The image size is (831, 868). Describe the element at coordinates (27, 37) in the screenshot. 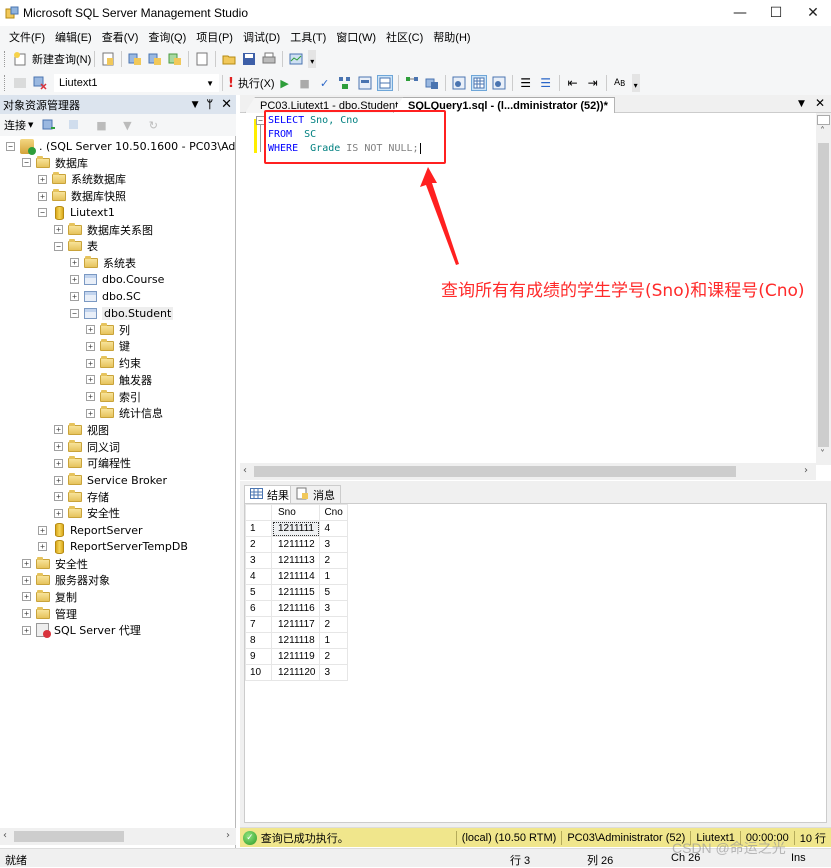

I see `menu-file: 文件(F)` at that location.